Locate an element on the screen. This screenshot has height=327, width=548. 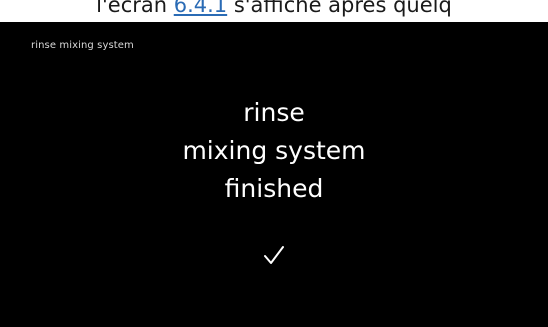
message-line-1: rinse is located at coordinates (274, 112).